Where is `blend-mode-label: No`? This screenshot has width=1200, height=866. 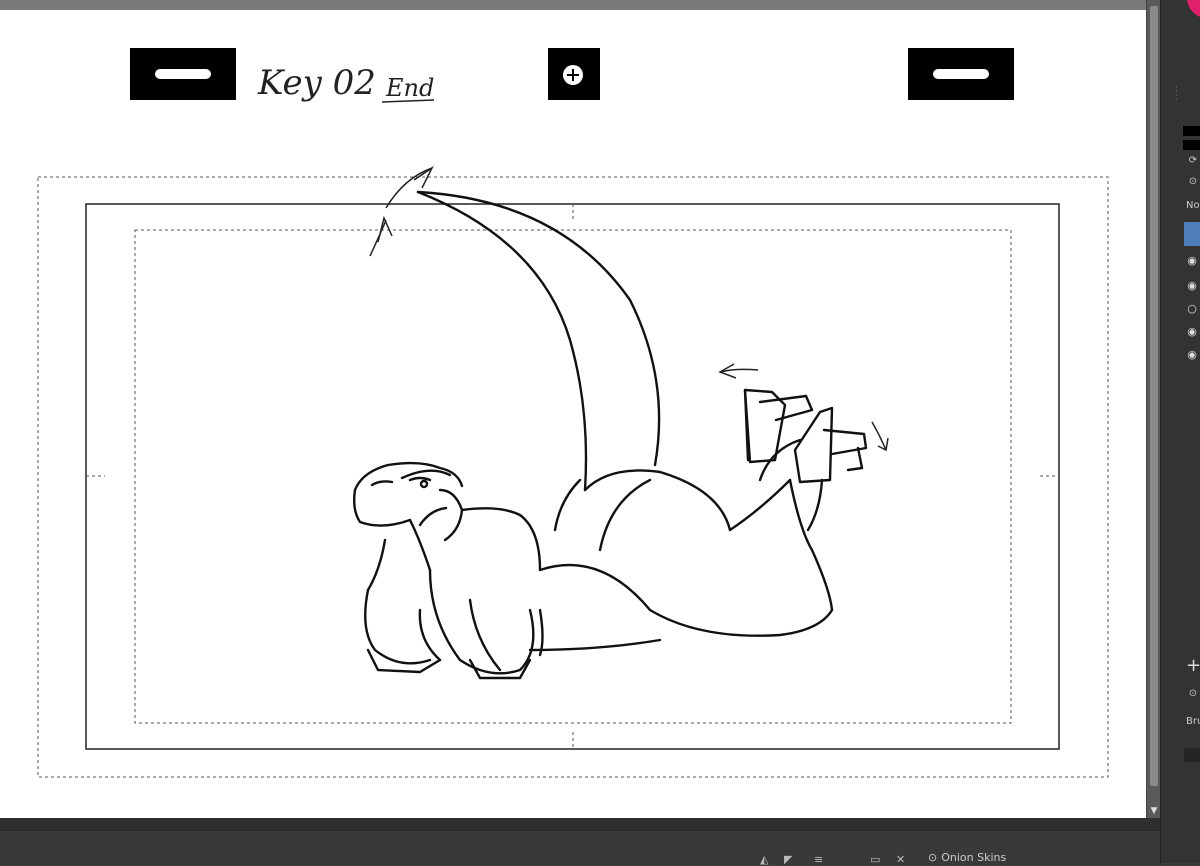 blend-mode-label: No is located at coordinates (1193, 205).